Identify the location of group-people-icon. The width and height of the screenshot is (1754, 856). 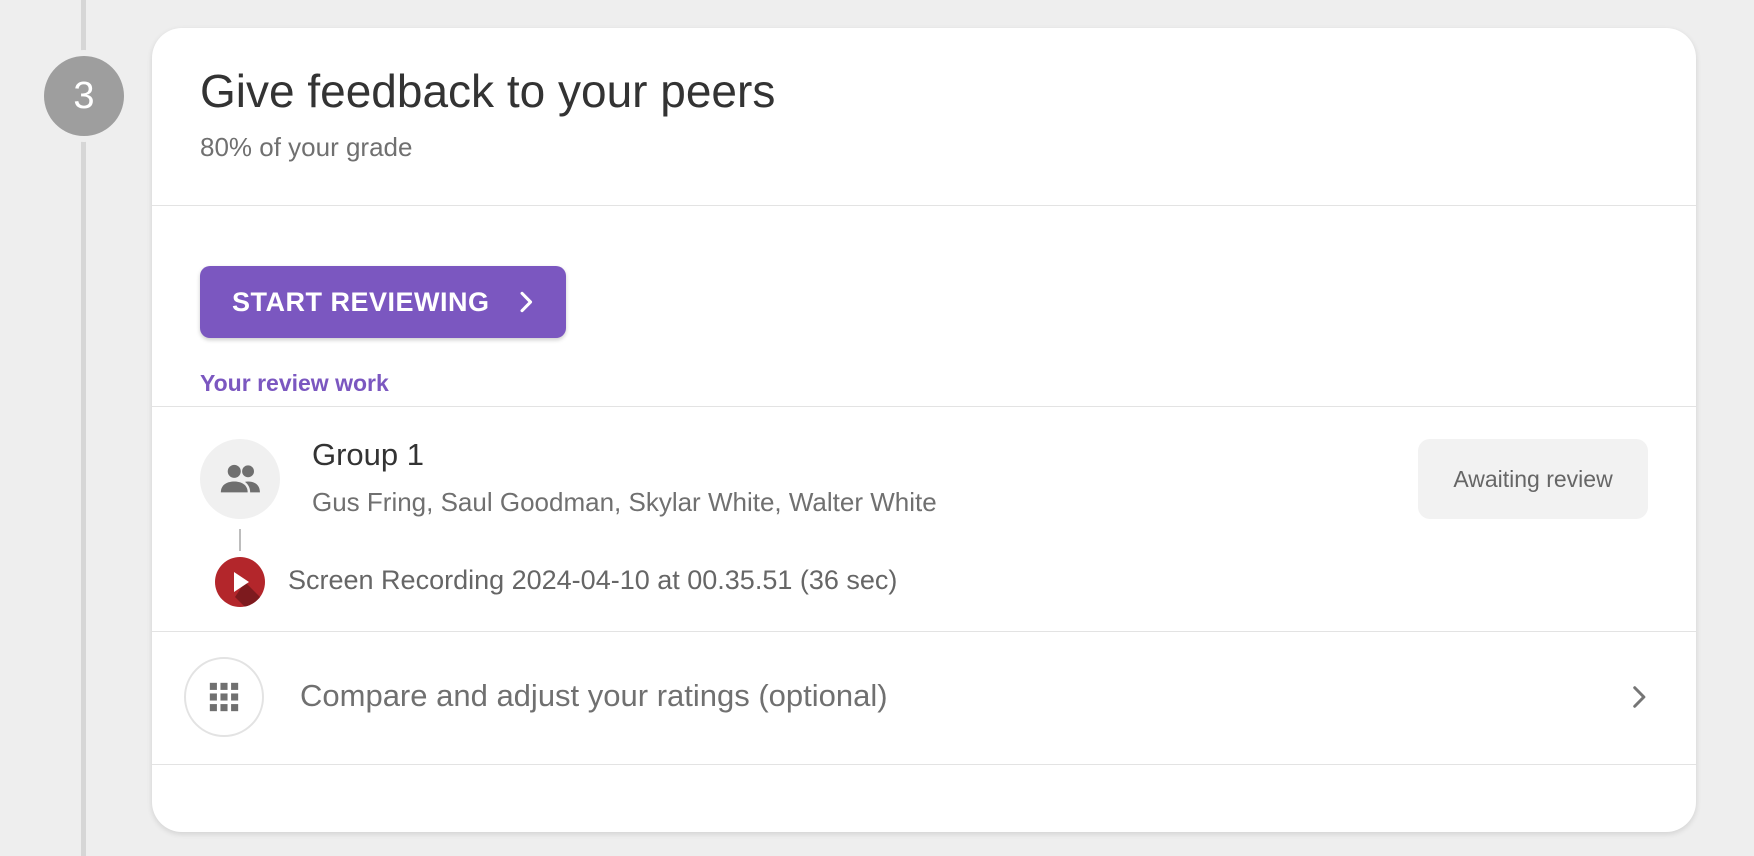
(240, 478).